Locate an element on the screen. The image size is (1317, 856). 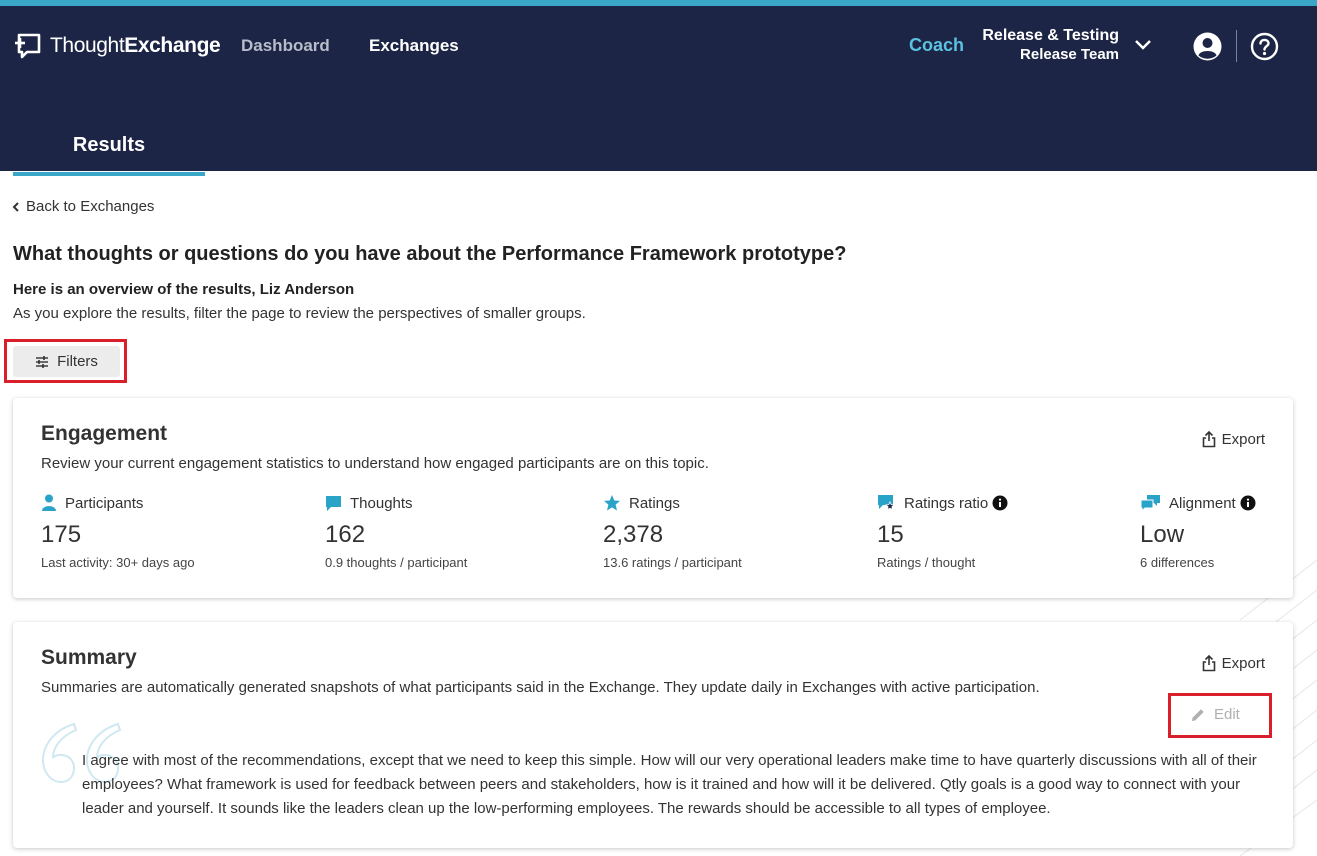
tab-results: Results is located at coordinates (109, 148).